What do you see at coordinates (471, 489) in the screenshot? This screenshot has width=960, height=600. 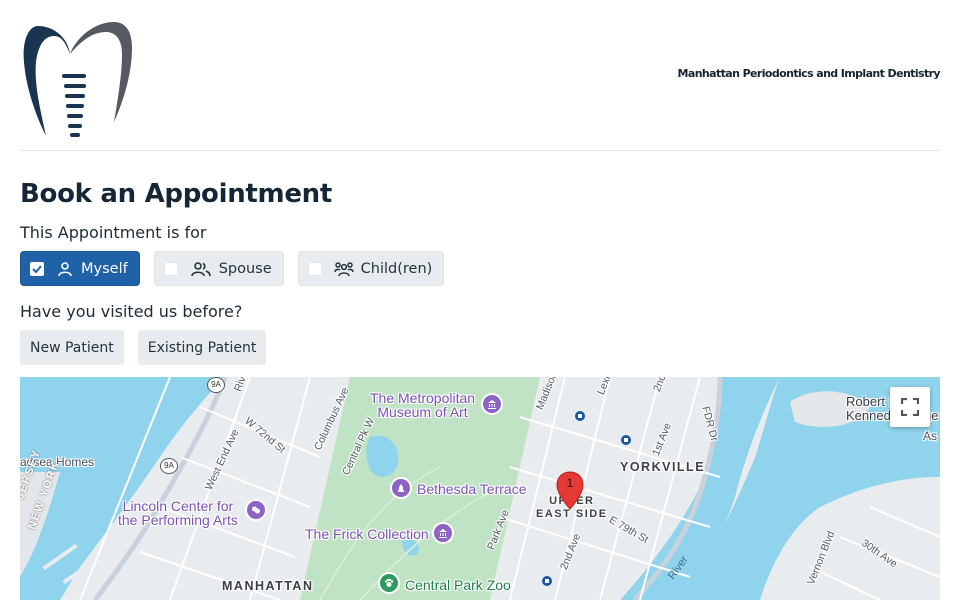 I see `bethesda-terrace-label: Bethesda Terrace` at bounding box center [471, 489].